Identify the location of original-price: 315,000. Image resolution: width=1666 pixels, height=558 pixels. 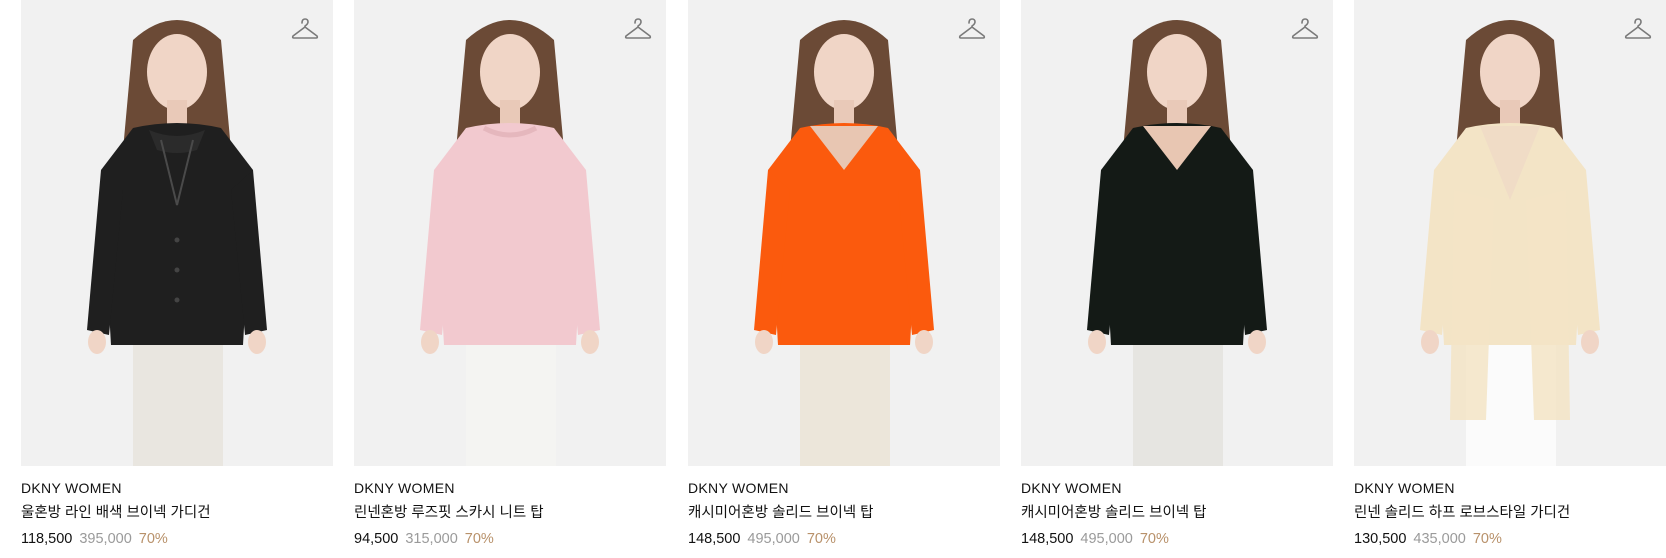
(431, 539).